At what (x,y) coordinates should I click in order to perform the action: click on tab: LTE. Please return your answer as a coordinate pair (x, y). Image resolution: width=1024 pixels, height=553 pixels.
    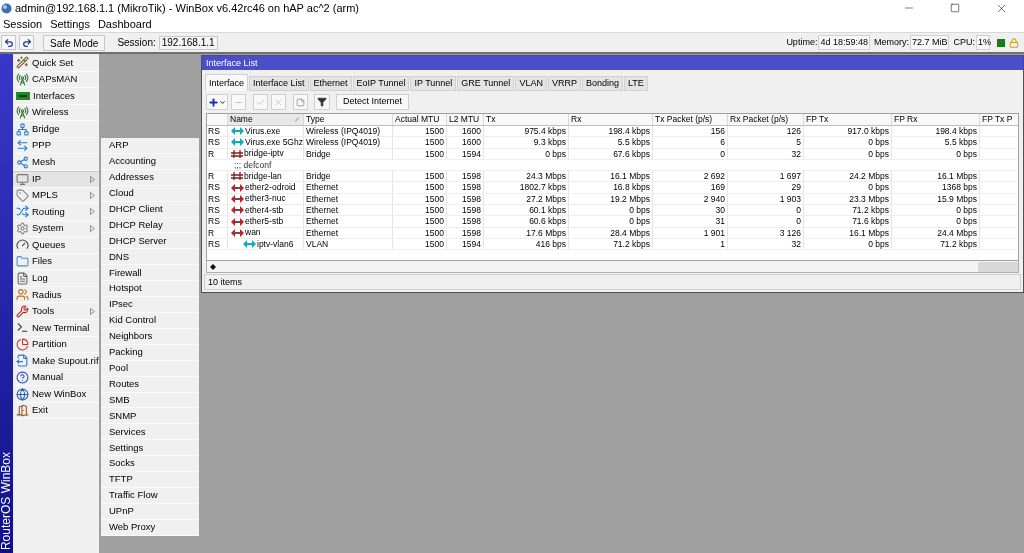
    Looking at the image, I should click on (635, 83).